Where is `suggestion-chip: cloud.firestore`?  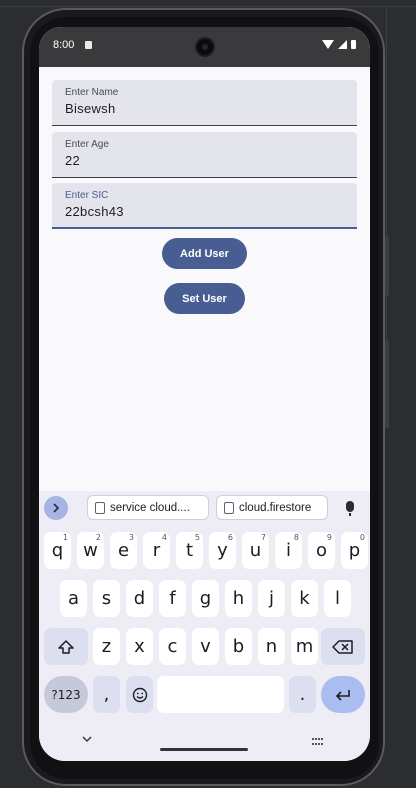
suggestion-chip: cloud.firestore is located at coordinates (272, 507).